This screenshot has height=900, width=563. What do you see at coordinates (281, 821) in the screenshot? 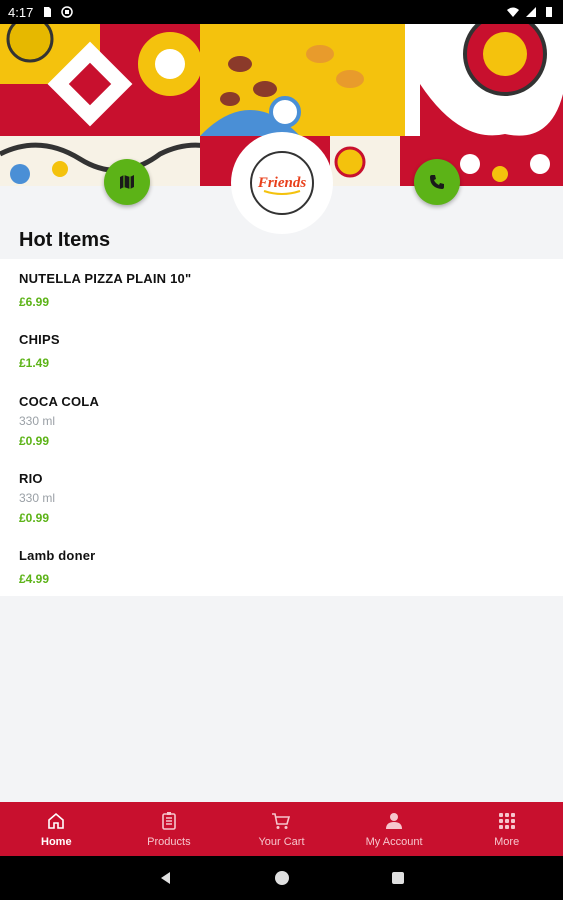
I see `cart-icon` at bounding box center [281, 821].